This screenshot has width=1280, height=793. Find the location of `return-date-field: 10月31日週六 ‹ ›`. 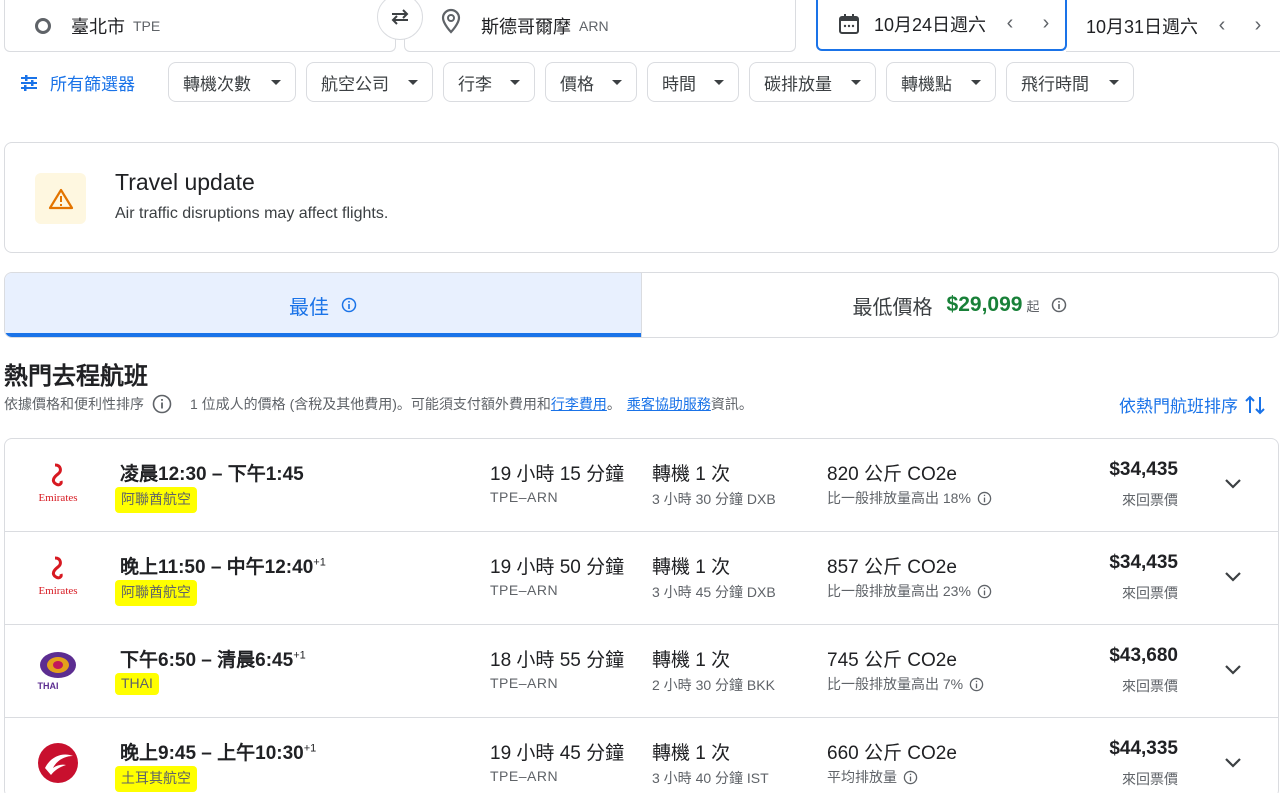

return-date-field: 10月31日週六 ‹ › is located at coordinates (1173, 26).